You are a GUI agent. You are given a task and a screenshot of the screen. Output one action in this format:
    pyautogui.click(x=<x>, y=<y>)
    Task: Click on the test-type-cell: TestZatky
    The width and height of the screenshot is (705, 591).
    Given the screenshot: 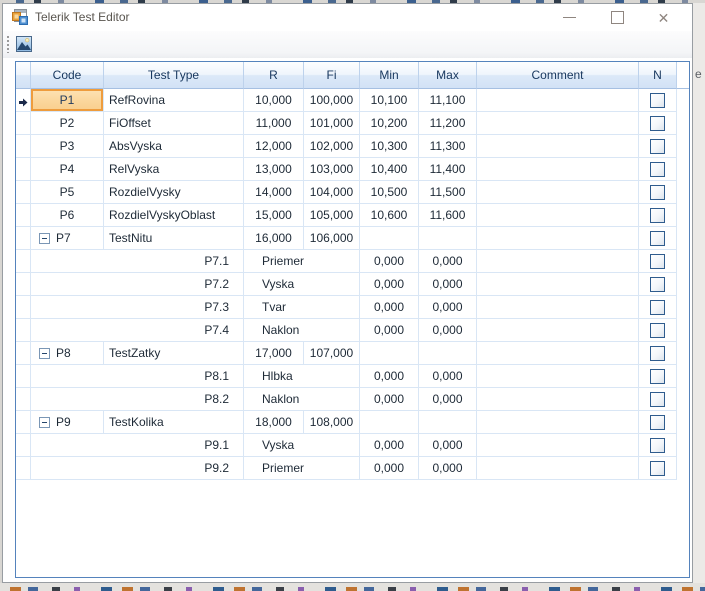 What is the action you would take?
    pyautogui.click(x=174, y=353)
    